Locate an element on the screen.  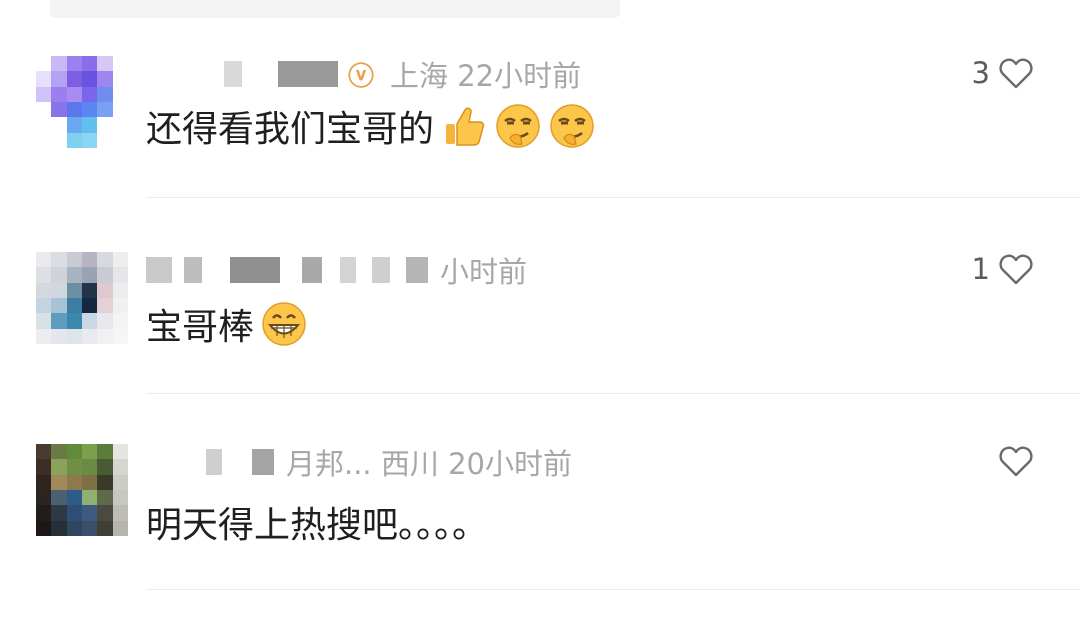
like-count: 1 is located at coordinates (980, 269).